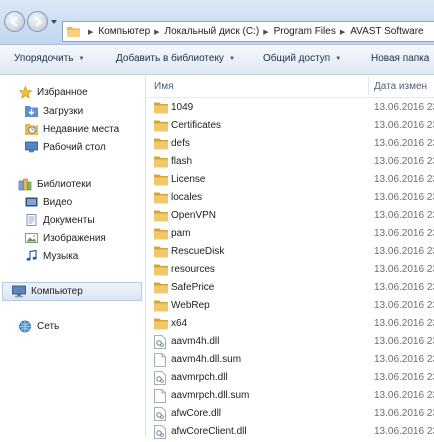  Describe the element at coordinates (290, 108) in the screenshot. I see `file-row: 1049 13.06.2016 23` at that location.